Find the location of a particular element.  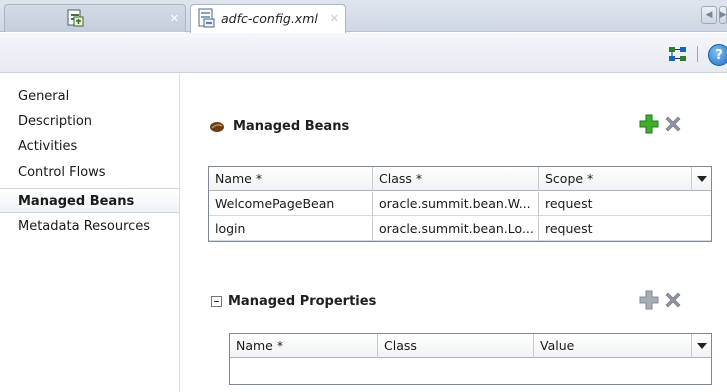

tab-navigation: ◀ ▶ is located at coordinates (714, 15).